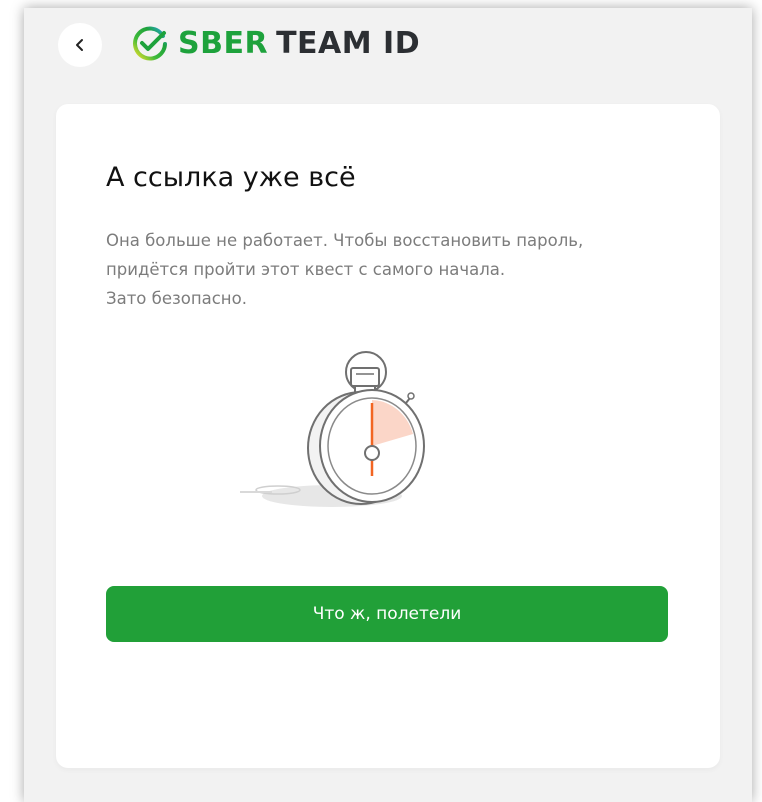 This screenshot has height=802, width=762. I want to click on chevron-left-icon, so click(79, 45).